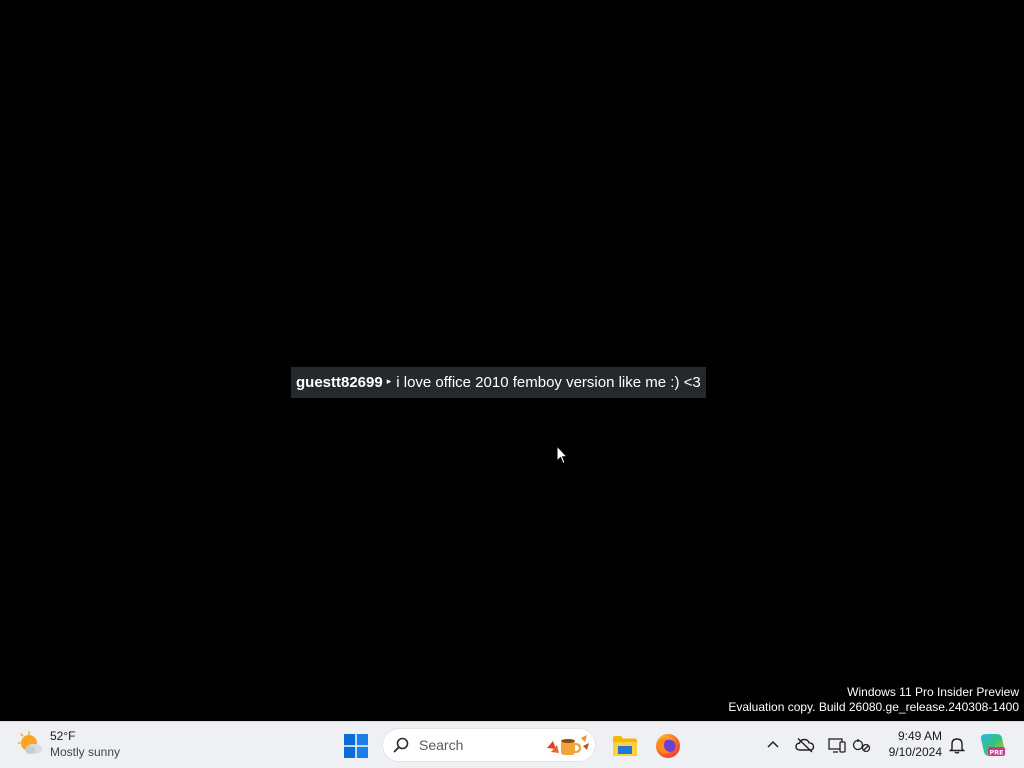  I want to click on search-icon, so click(401, 745).